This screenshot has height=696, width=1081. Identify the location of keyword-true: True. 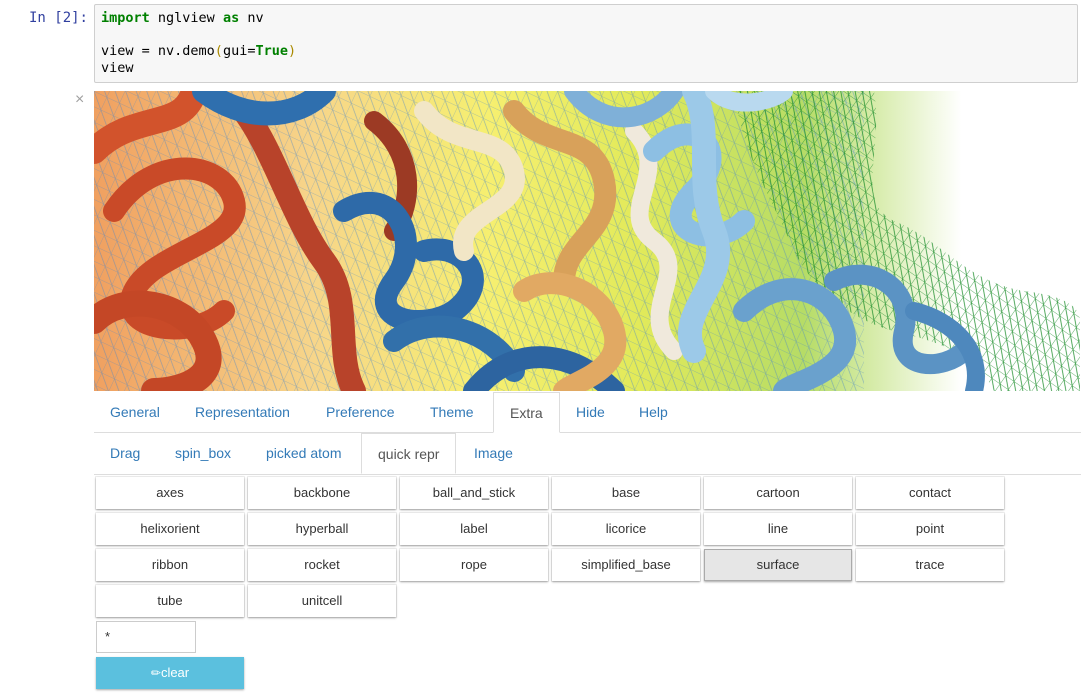
(271, 51).